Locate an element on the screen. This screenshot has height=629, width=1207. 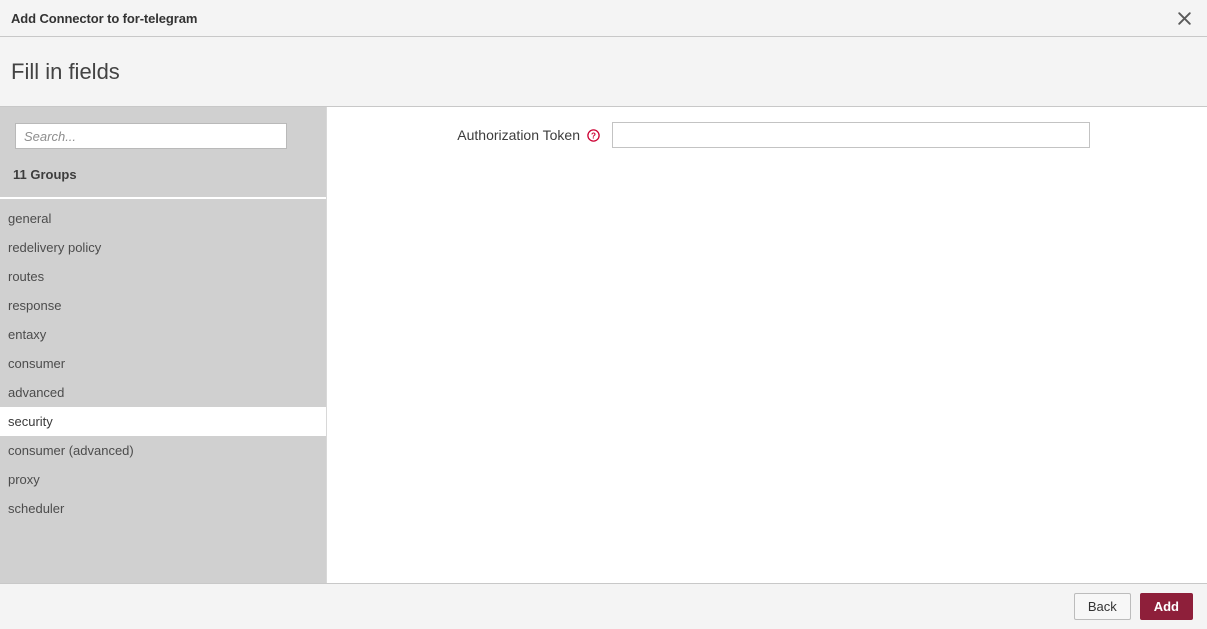
close-icon is located at coordinates (1184, 18).